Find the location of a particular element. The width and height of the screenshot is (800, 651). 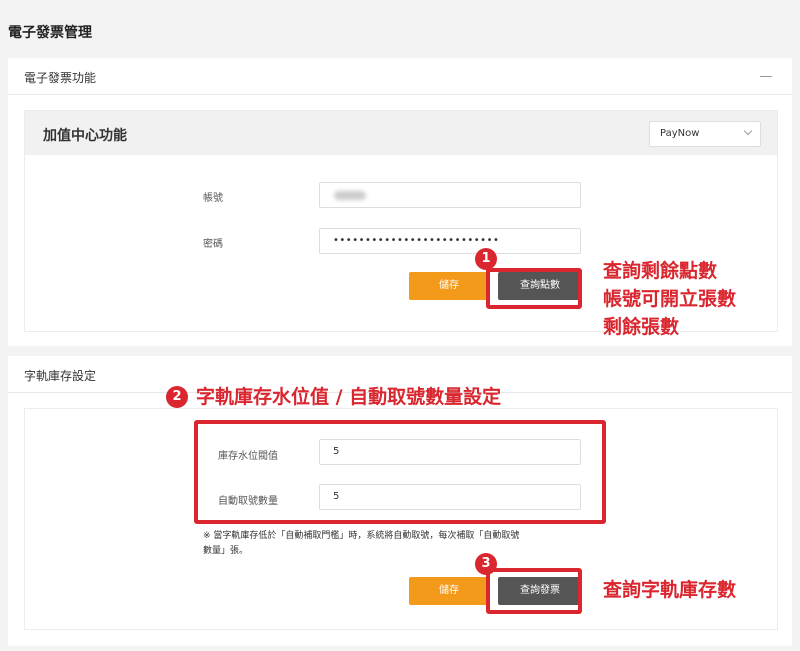

annotation-text-1-line3: 剩餘張數 is located at coordinates (641, 327).